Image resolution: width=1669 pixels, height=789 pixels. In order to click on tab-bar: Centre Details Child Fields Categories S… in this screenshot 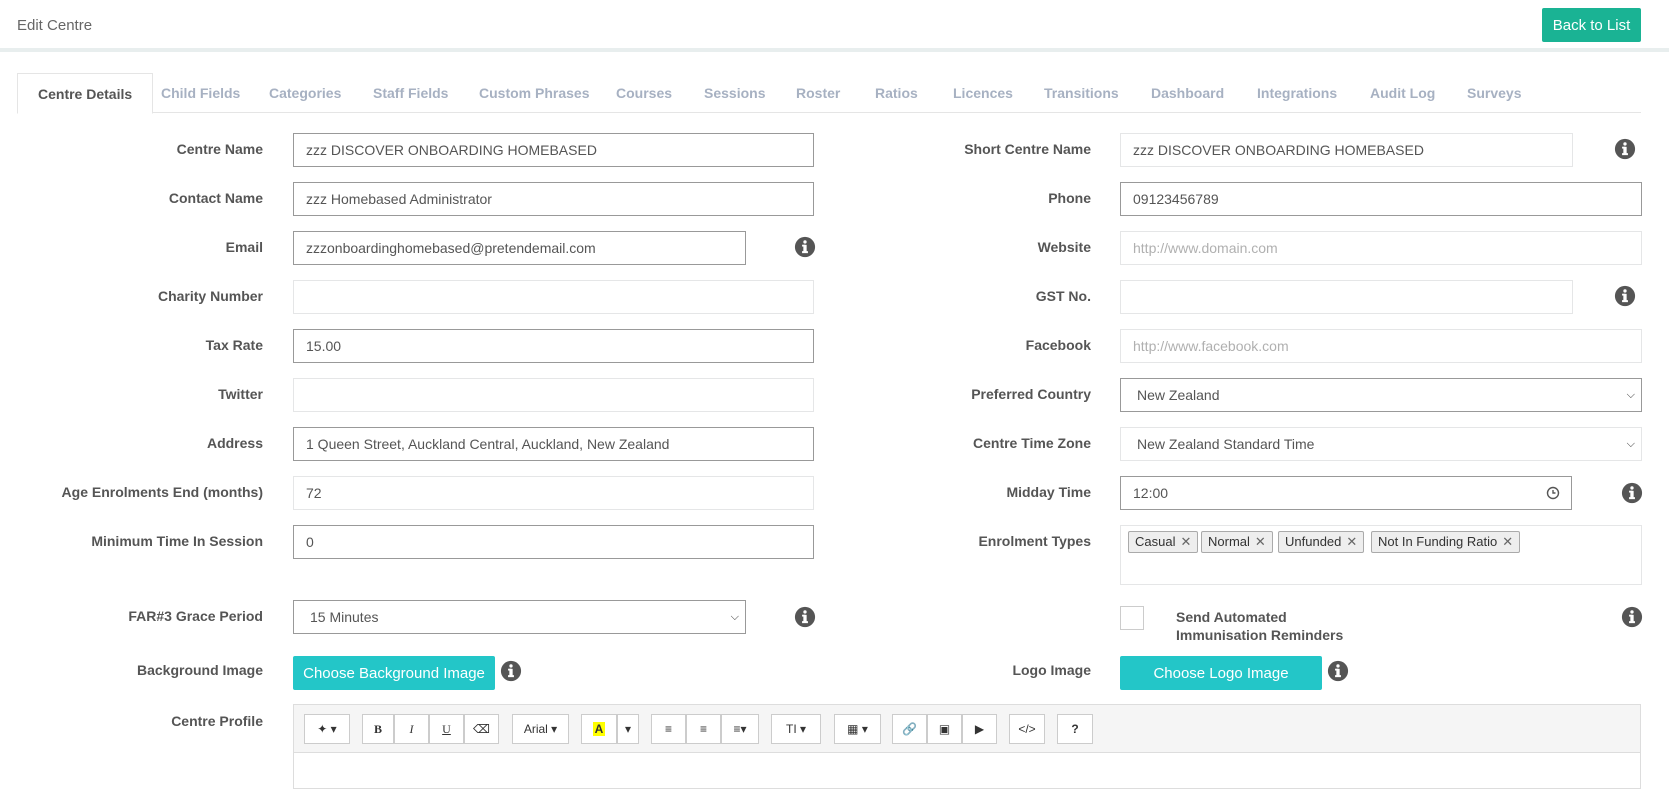, I will do `click(829, 93)`.